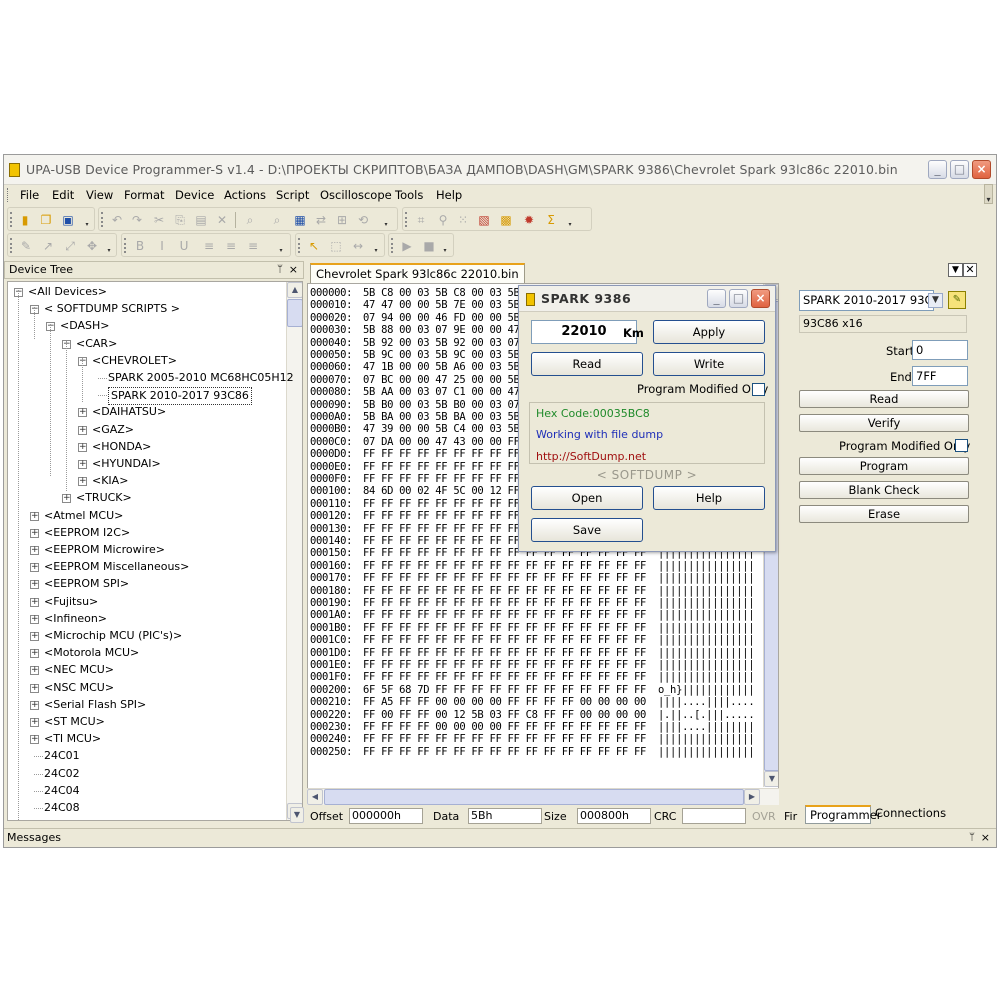 This screenshot has height=1000, width=1000. What do you see at coordinates (342, 220) in the screenshot?
I see `compare-icon: ⊞` at bounding box center [342, 220].